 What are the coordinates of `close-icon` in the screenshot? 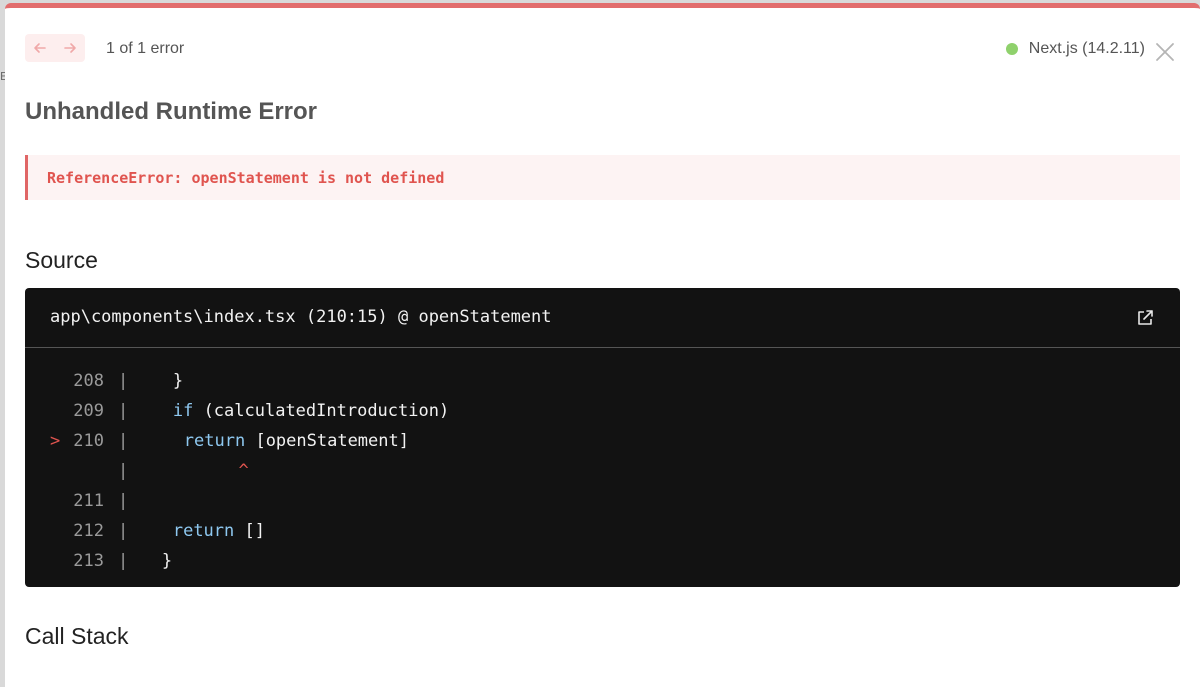 It's located at (1165, 52).